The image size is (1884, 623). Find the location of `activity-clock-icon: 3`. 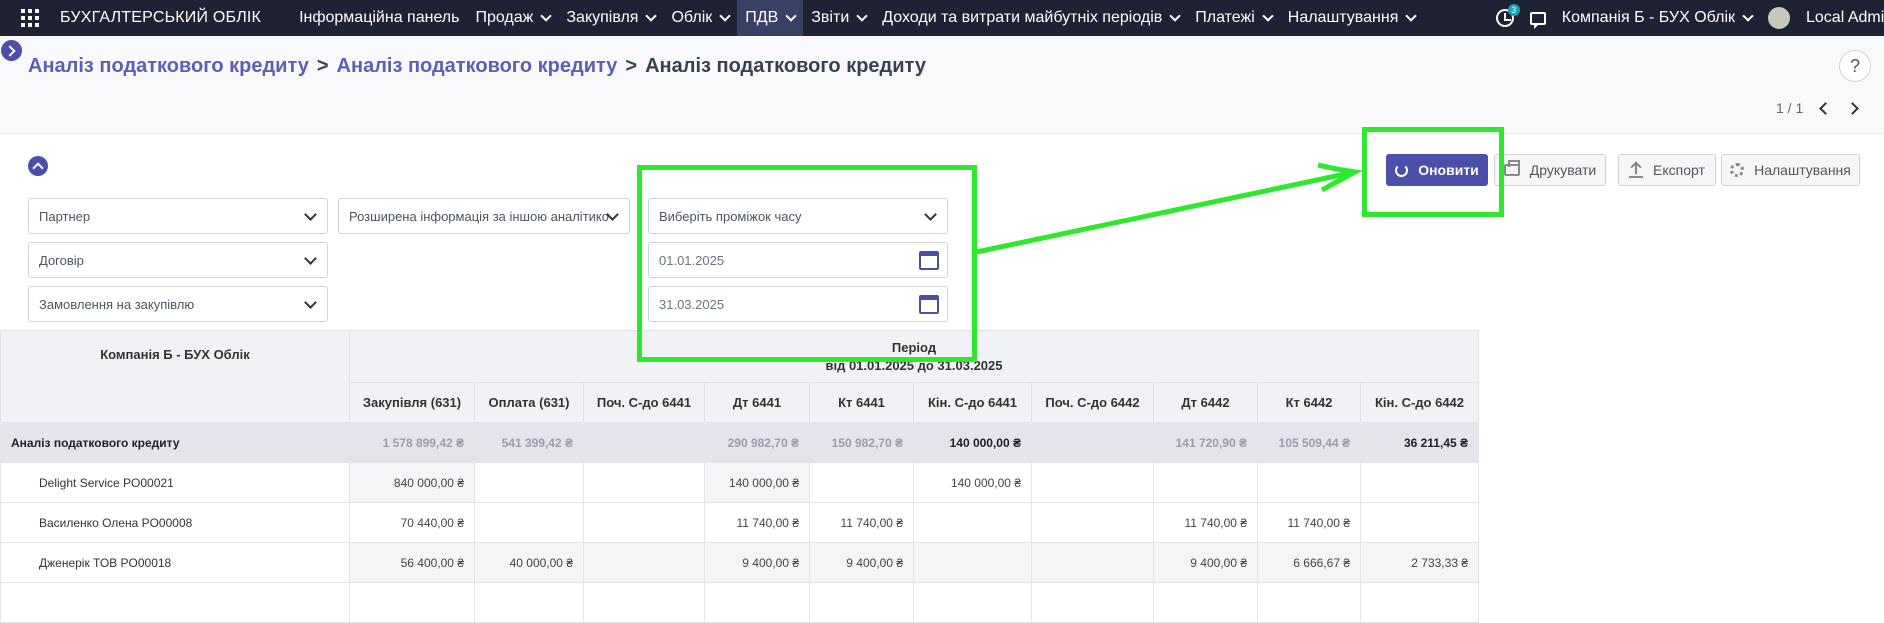

activity-clock-icon: 3 is located at coordinates (1507, 15).